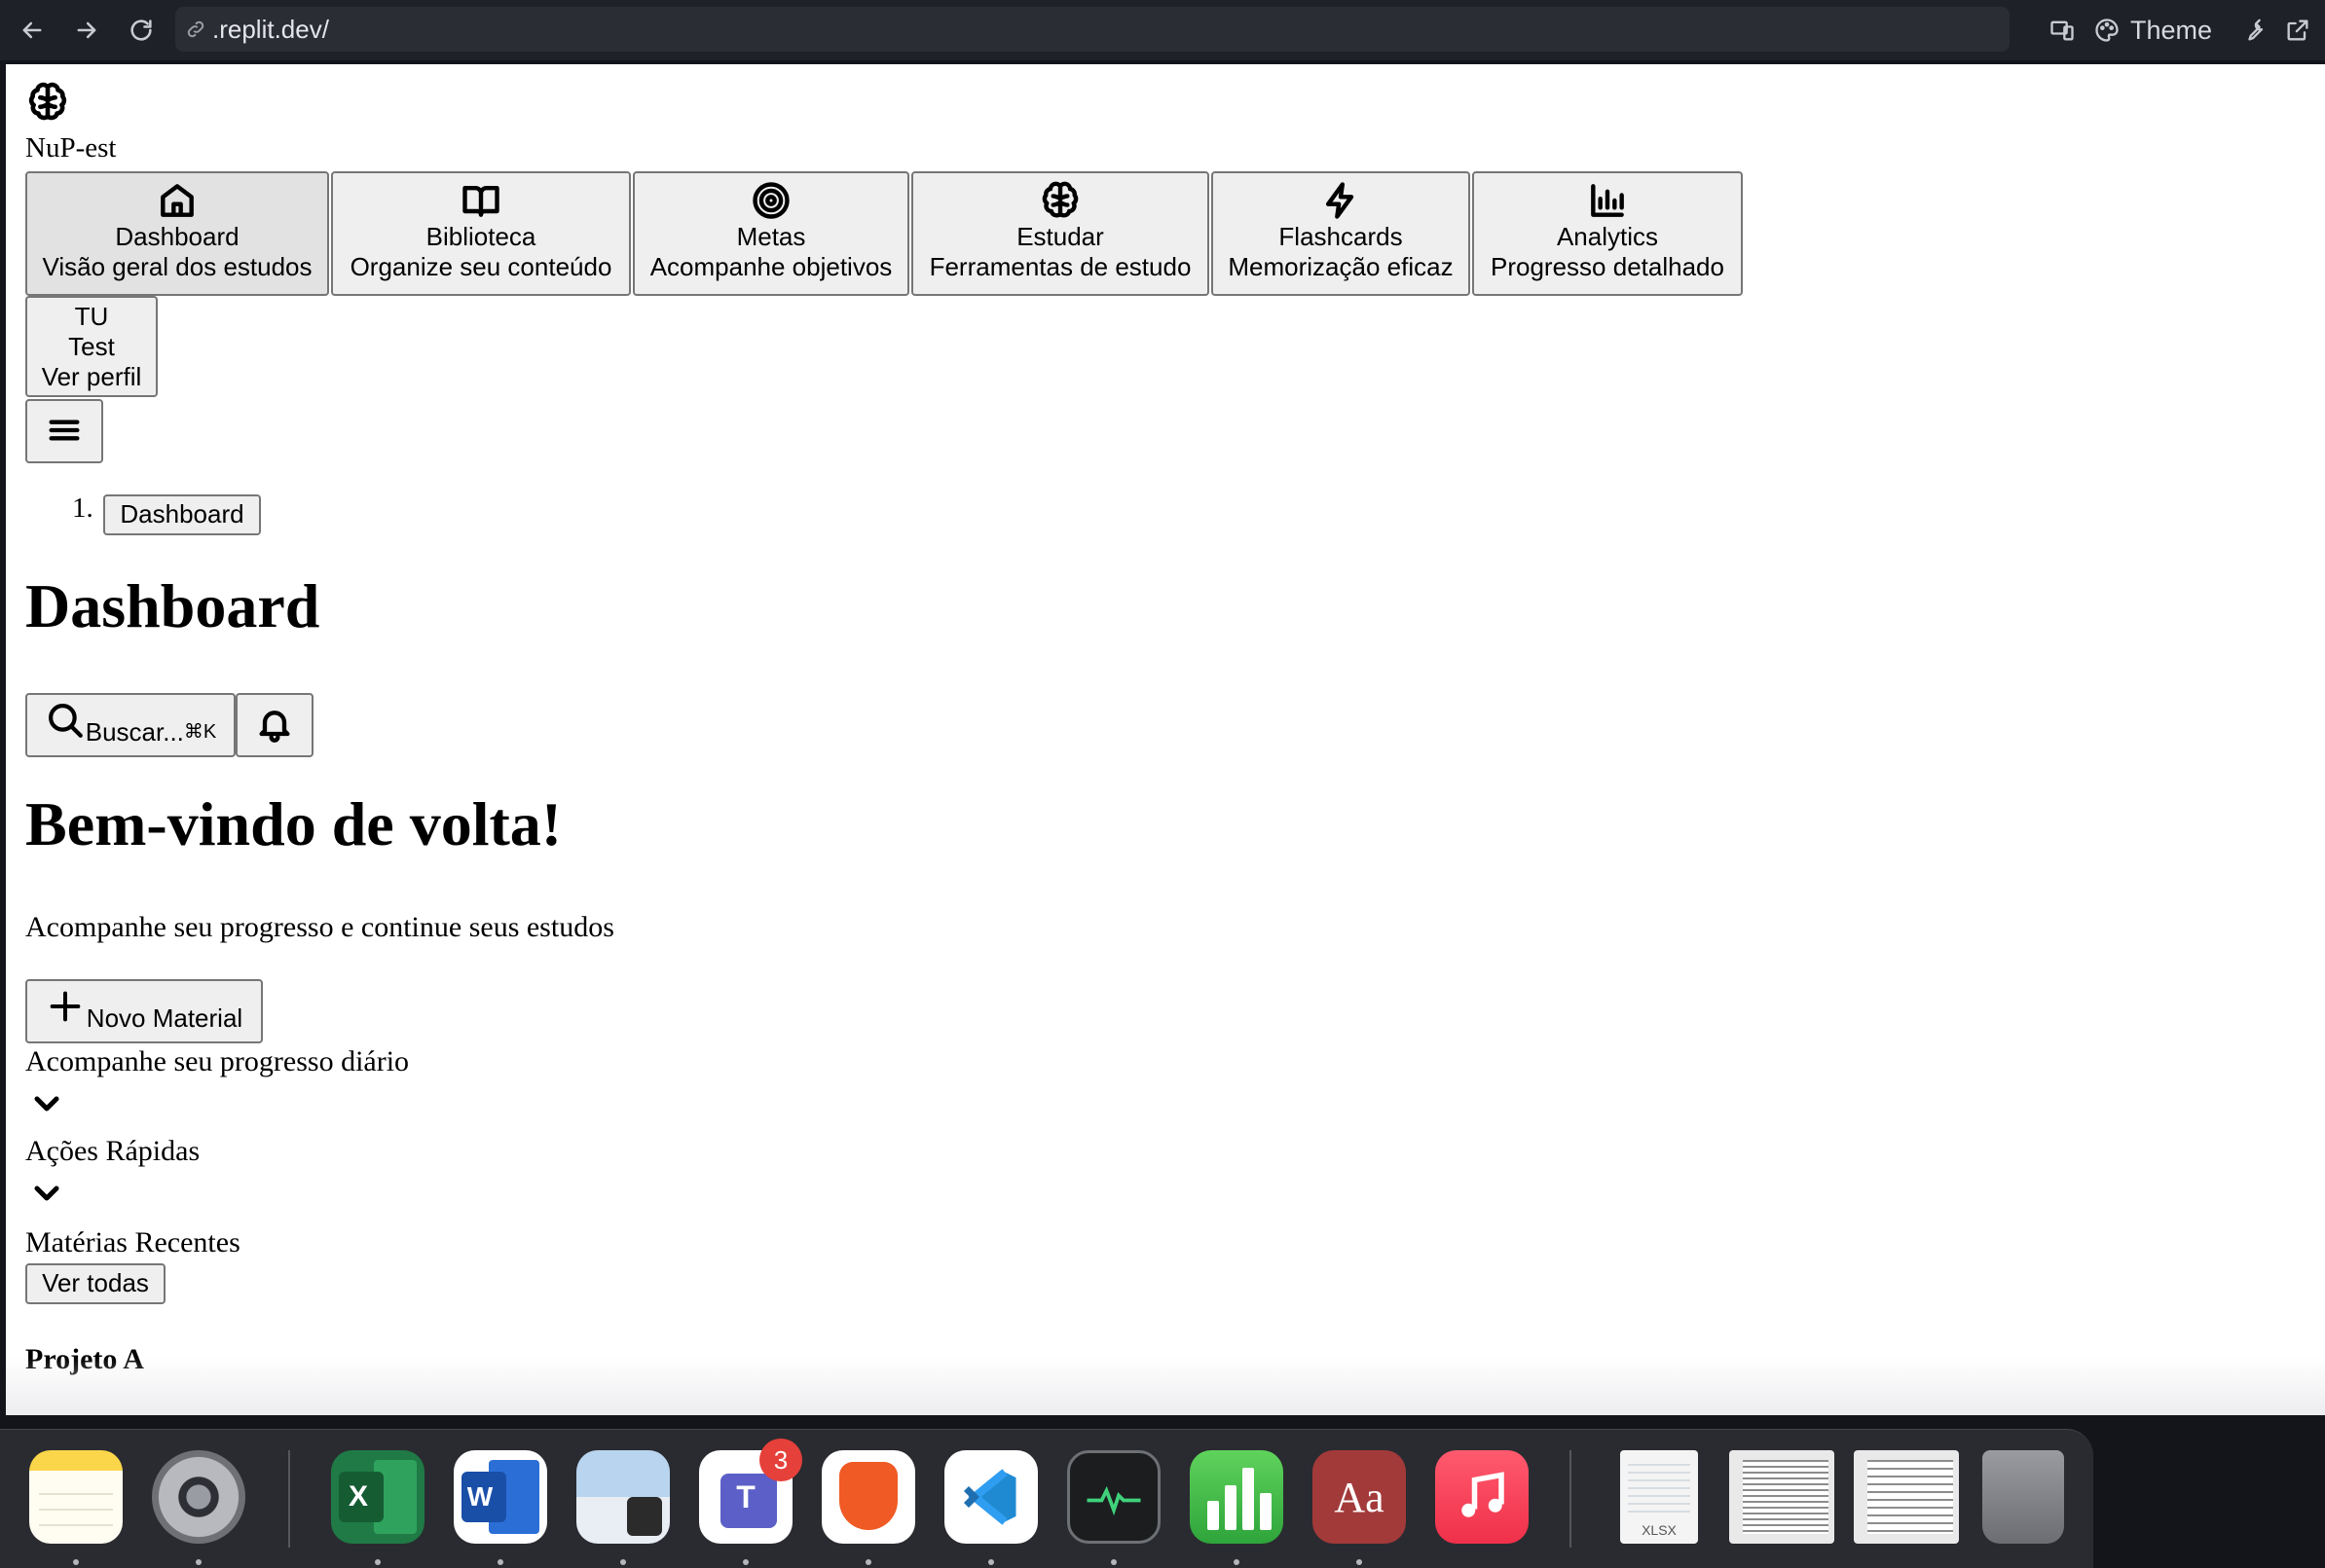 The height and width of the screenshot is (1568, 2325). I want to click on preview-icon, so click(623, 1497).